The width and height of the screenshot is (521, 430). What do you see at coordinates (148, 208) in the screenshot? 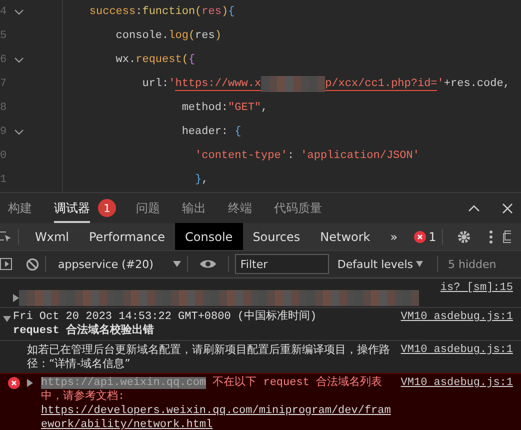
I see `panel-tab: 问题` at bounding box center [148, 208].